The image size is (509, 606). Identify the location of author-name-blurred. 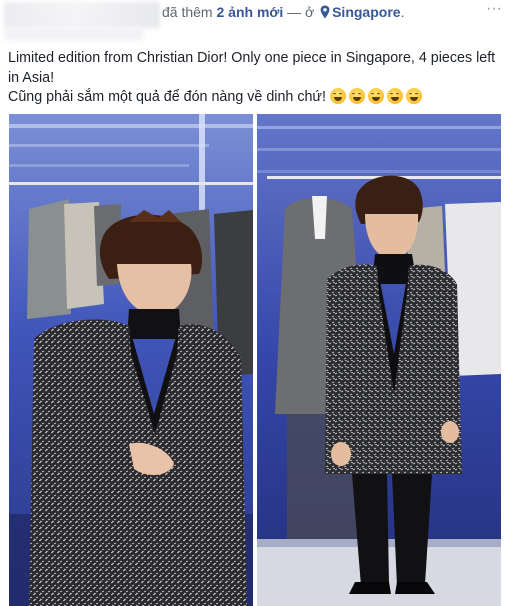
(82, 15).